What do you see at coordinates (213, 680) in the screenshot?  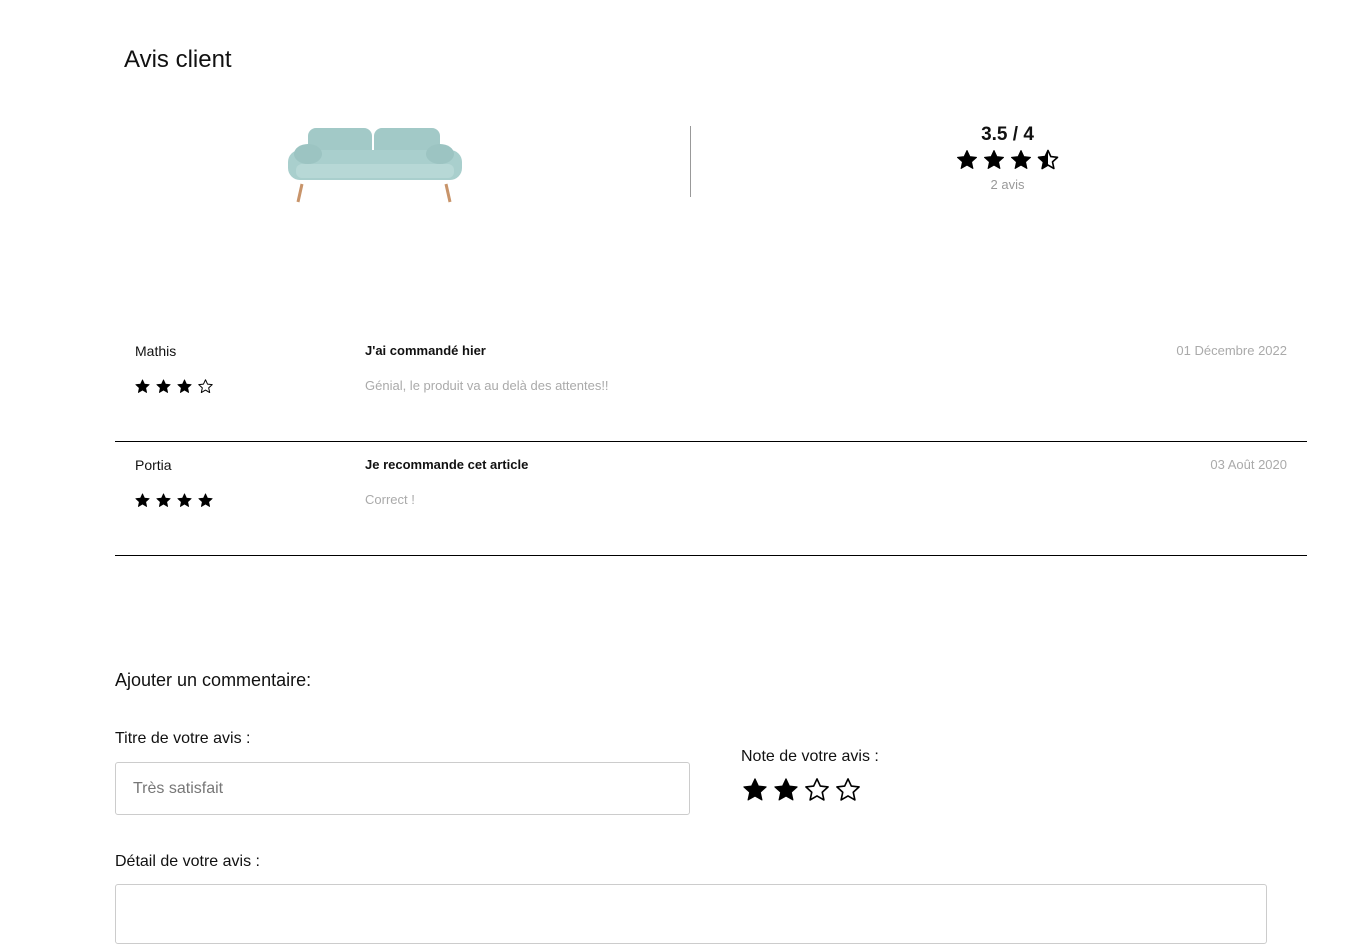 I see `add-comment-heading: Ajouter un commentaire:` at bounding box center [213, 680].